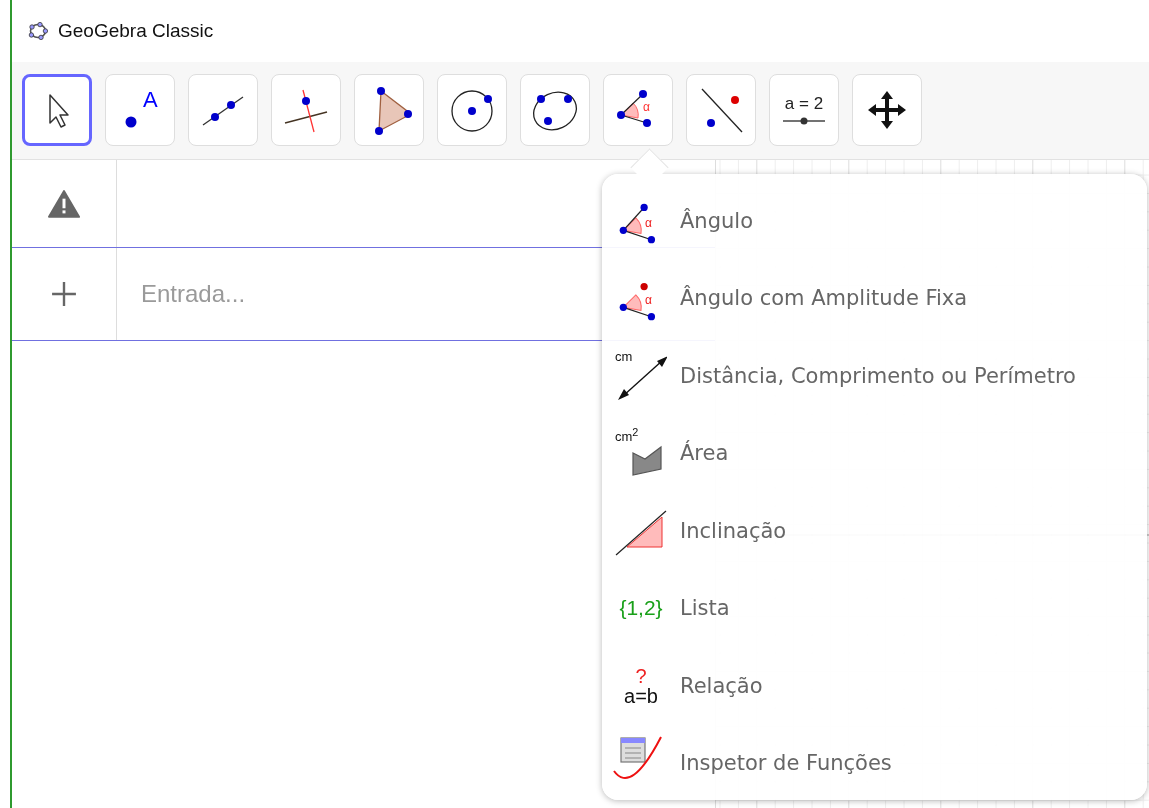 The image size is (1149, 808). Describe the element at coordinates (64, 294) in the screenshot. I see `plus-icon` at that location.